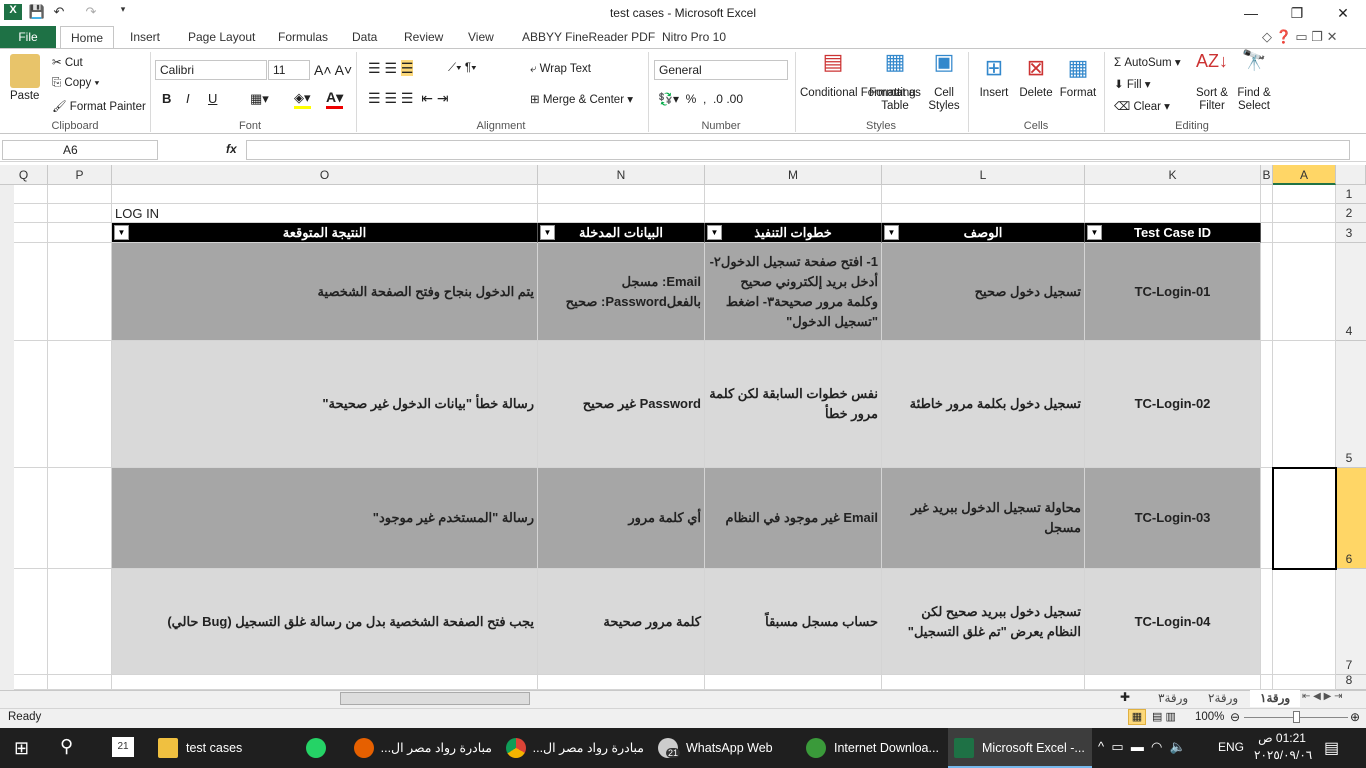 The width and height of the screenshot is (1366, 768). I want to click on italic-button: I, so click(188, 98).